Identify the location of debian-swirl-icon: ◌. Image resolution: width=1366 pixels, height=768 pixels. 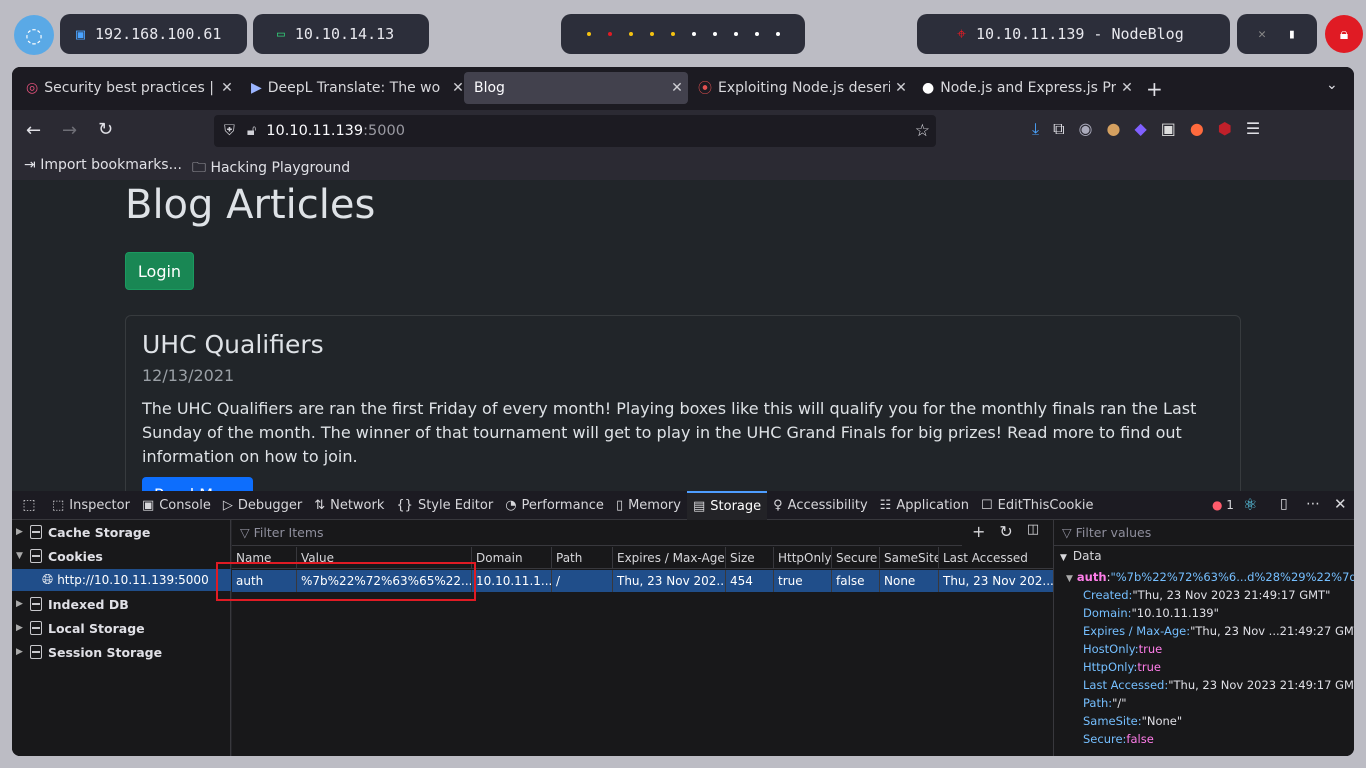
(34, 35).